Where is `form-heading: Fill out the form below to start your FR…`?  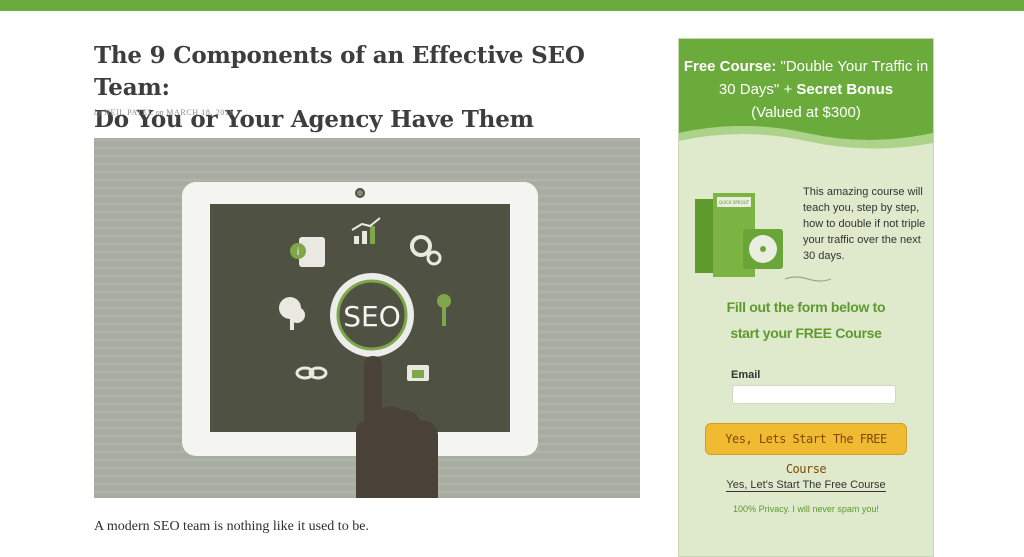 form-heading: Fill out the form below to start your FR… is located at coordinates (806, 320).